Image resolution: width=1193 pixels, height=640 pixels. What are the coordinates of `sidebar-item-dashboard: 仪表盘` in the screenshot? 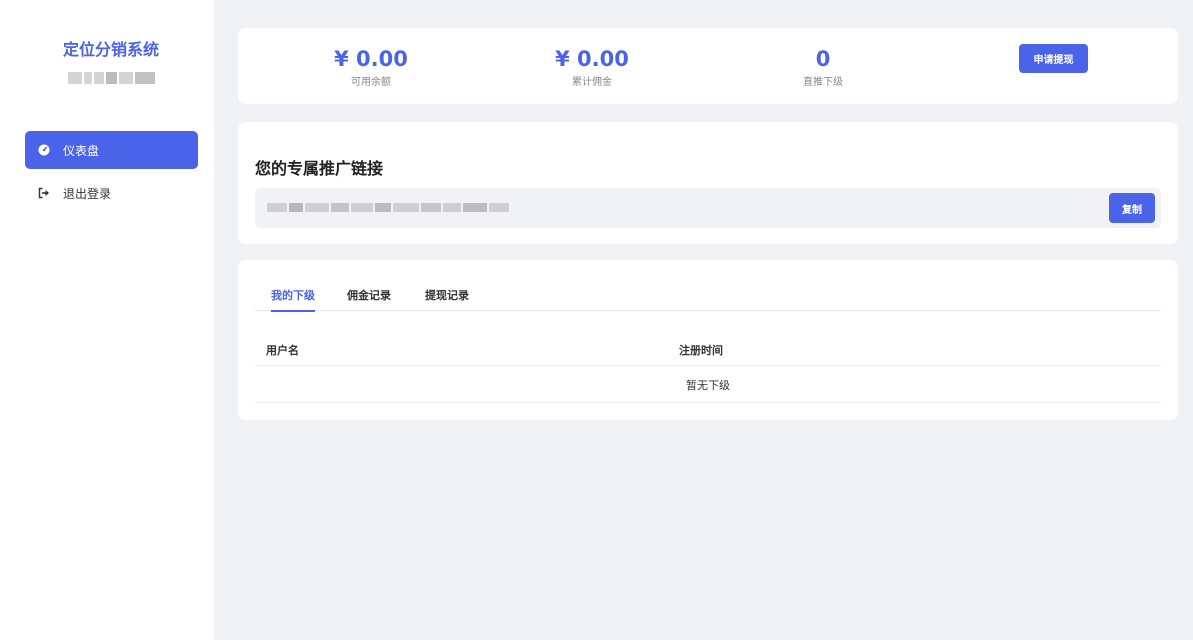 It's located at (111, 150).